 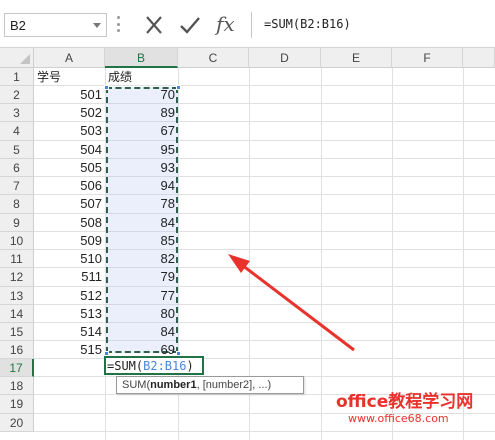 I want to click on row-header-18: 18, so click(x=17, y=386).